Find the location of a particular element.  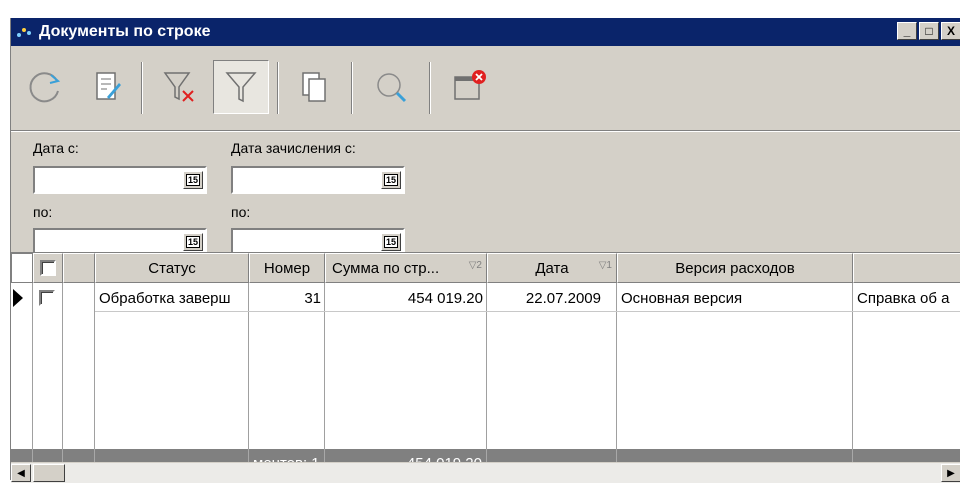

cell-status: Обработка заверш is located at coordinates (165, 298).